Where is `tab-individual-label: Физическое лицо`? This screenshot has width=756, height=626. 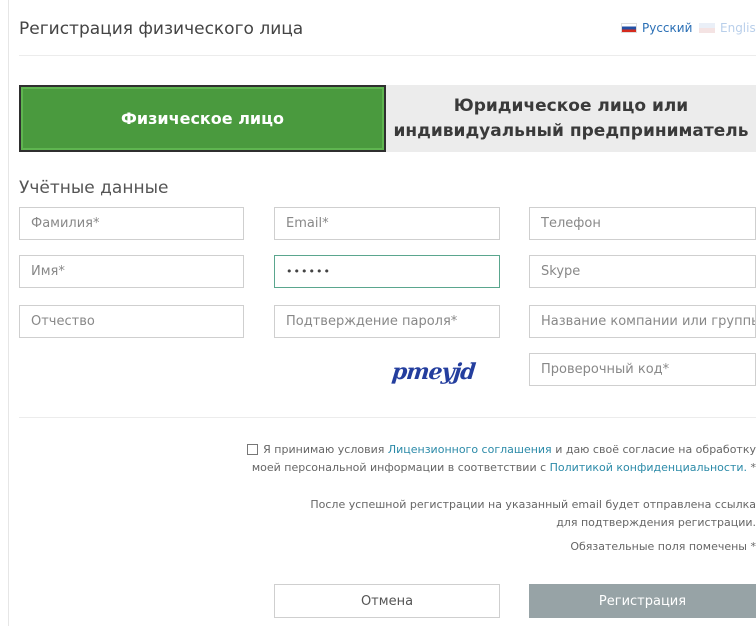 tab-individual-label: Физическое лицо is located at coordinates (202, 118).